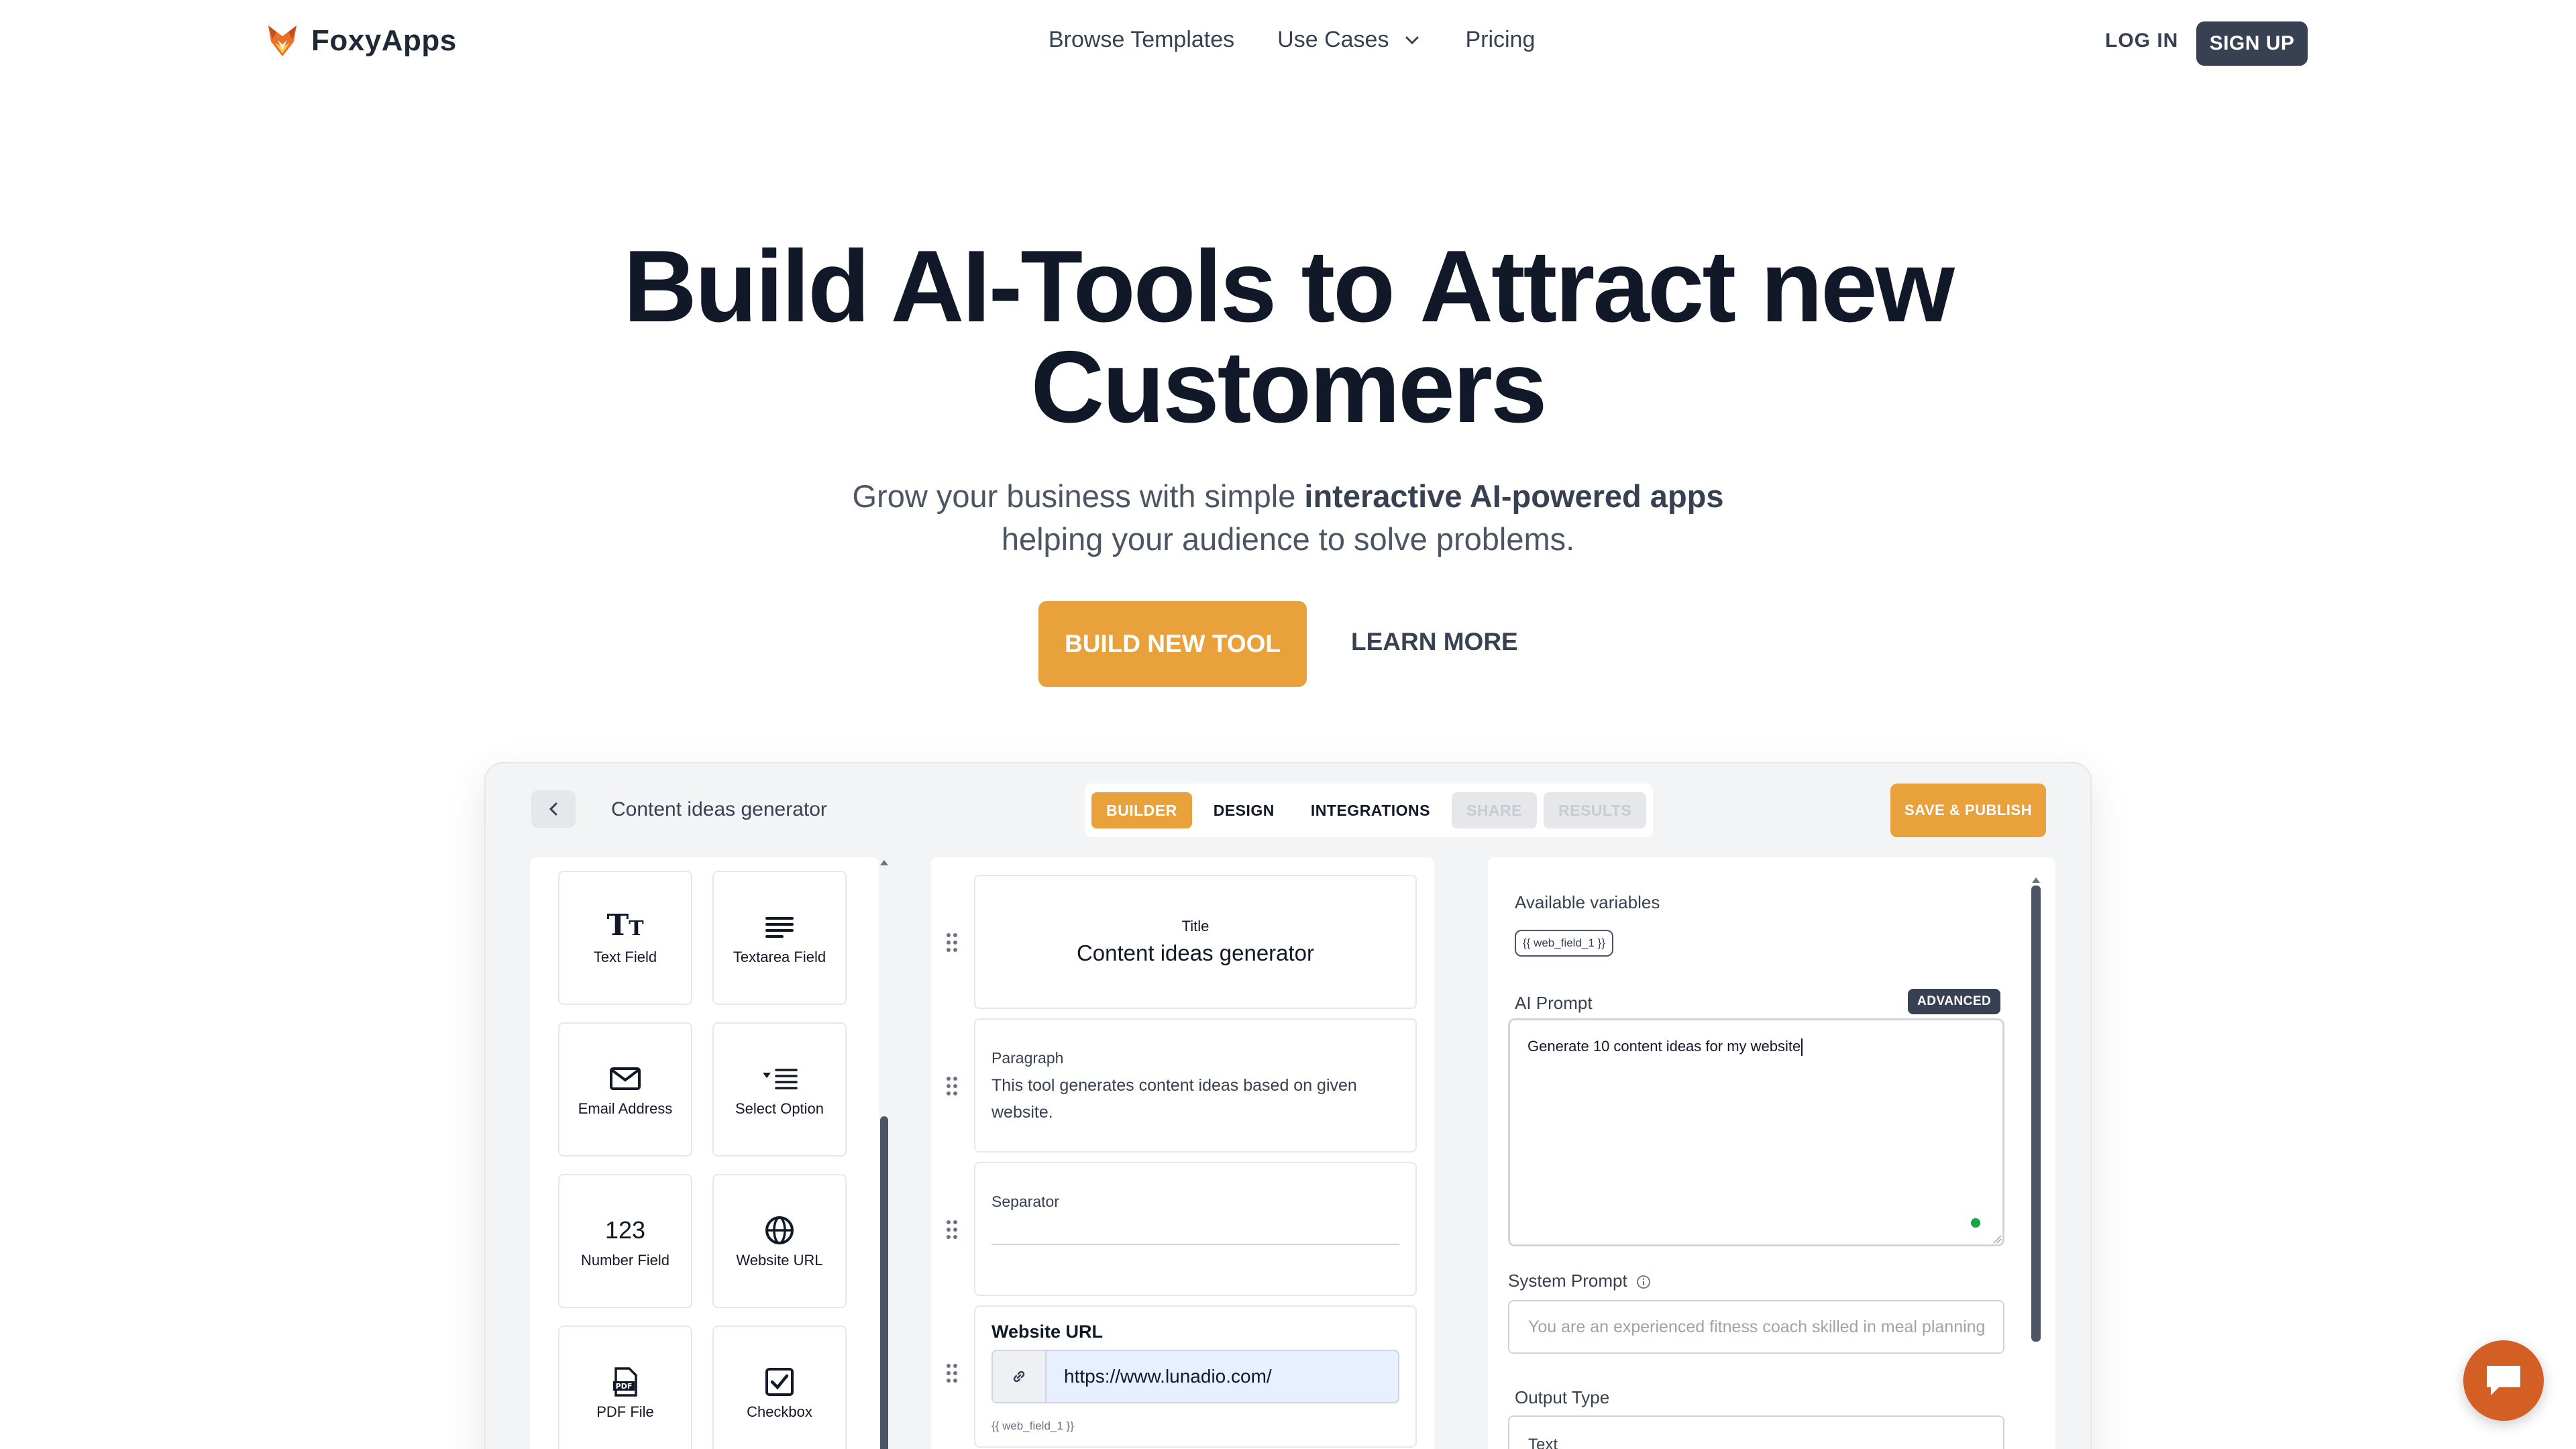  I want to click on field-label: Checkbox, so click(779, 1411).